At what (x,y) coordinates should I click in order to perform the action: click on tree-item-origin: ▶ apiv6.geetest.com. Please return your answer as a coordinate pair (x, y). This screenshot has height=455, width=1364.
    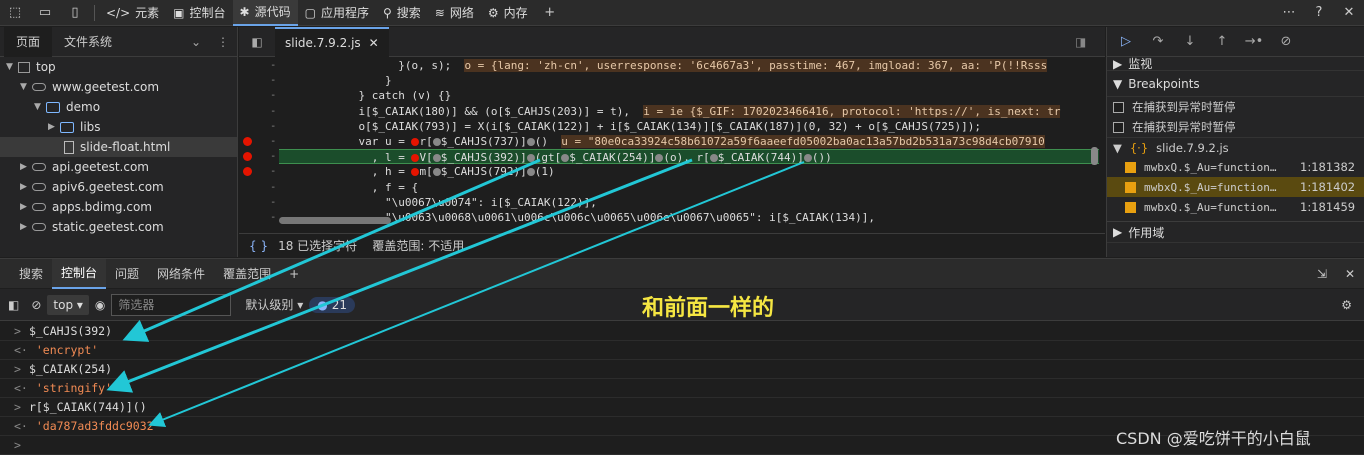
    Looking at the image, I should click on (118, 187).